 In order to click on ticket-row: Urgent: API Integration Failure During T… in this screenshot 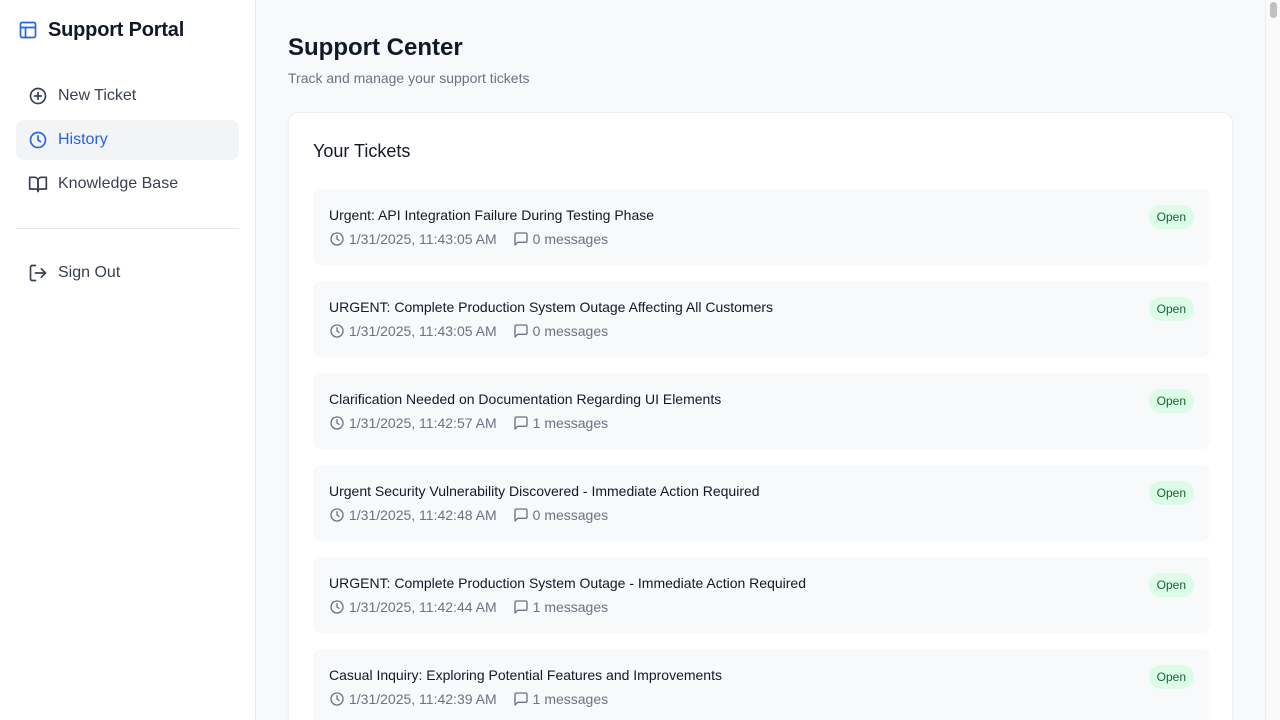, I will do `click(761, 227)`.